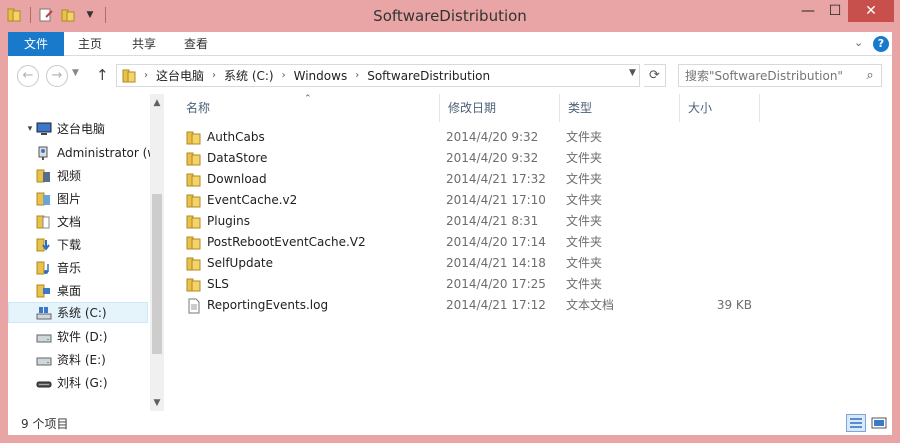  What do you see at coordinates (194, 306) in the screenshot?
I see `text-document-icon` at bounding box center [194, 306].